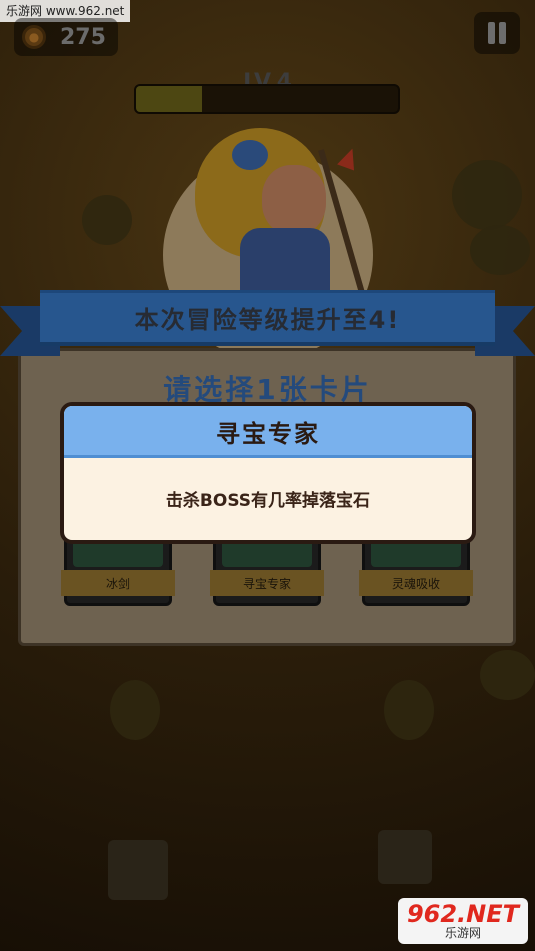  Describe the element at coordinates (83, 37) in the screenshot. I see `coin-count: 275` at that location.